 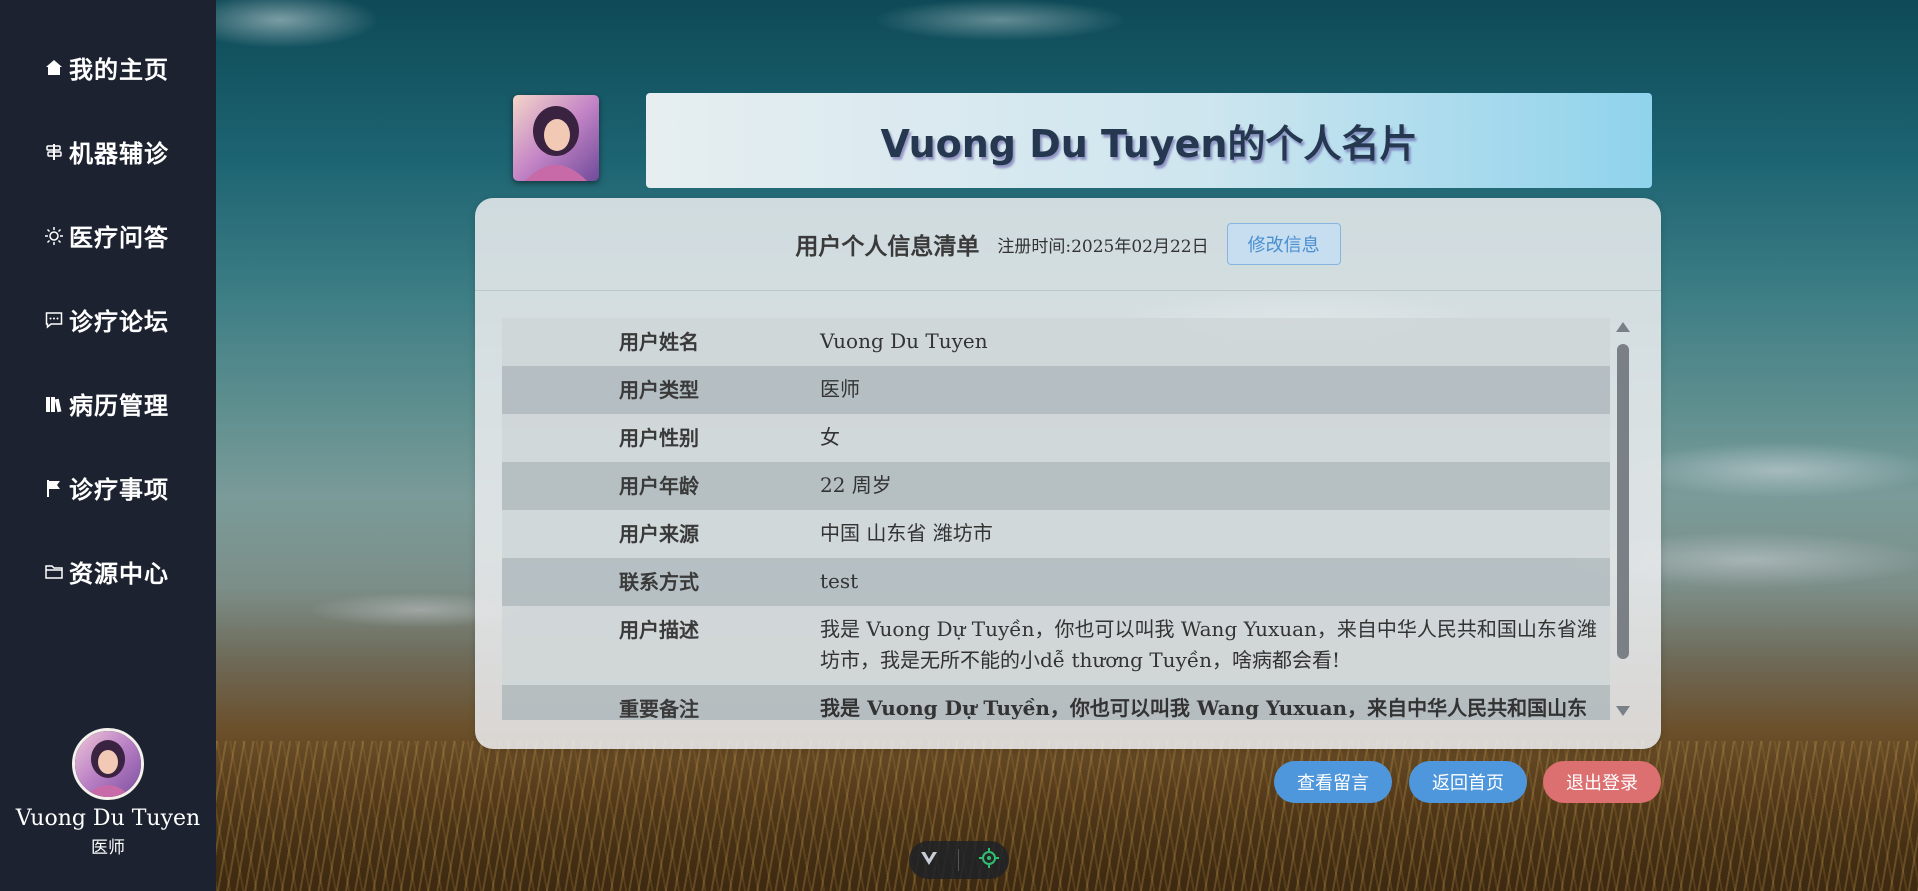 I want to click on table-row: 联系方式 test, so click(x=1056, y=582).